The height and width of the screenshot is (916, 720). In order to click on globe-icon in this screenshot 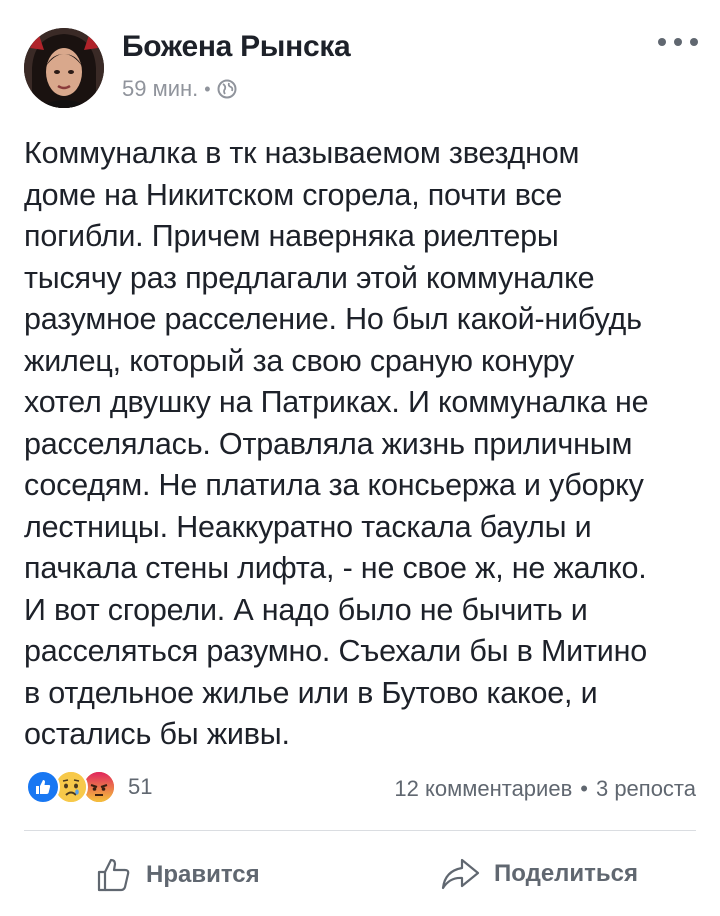, I will do `click(227, 89)`.